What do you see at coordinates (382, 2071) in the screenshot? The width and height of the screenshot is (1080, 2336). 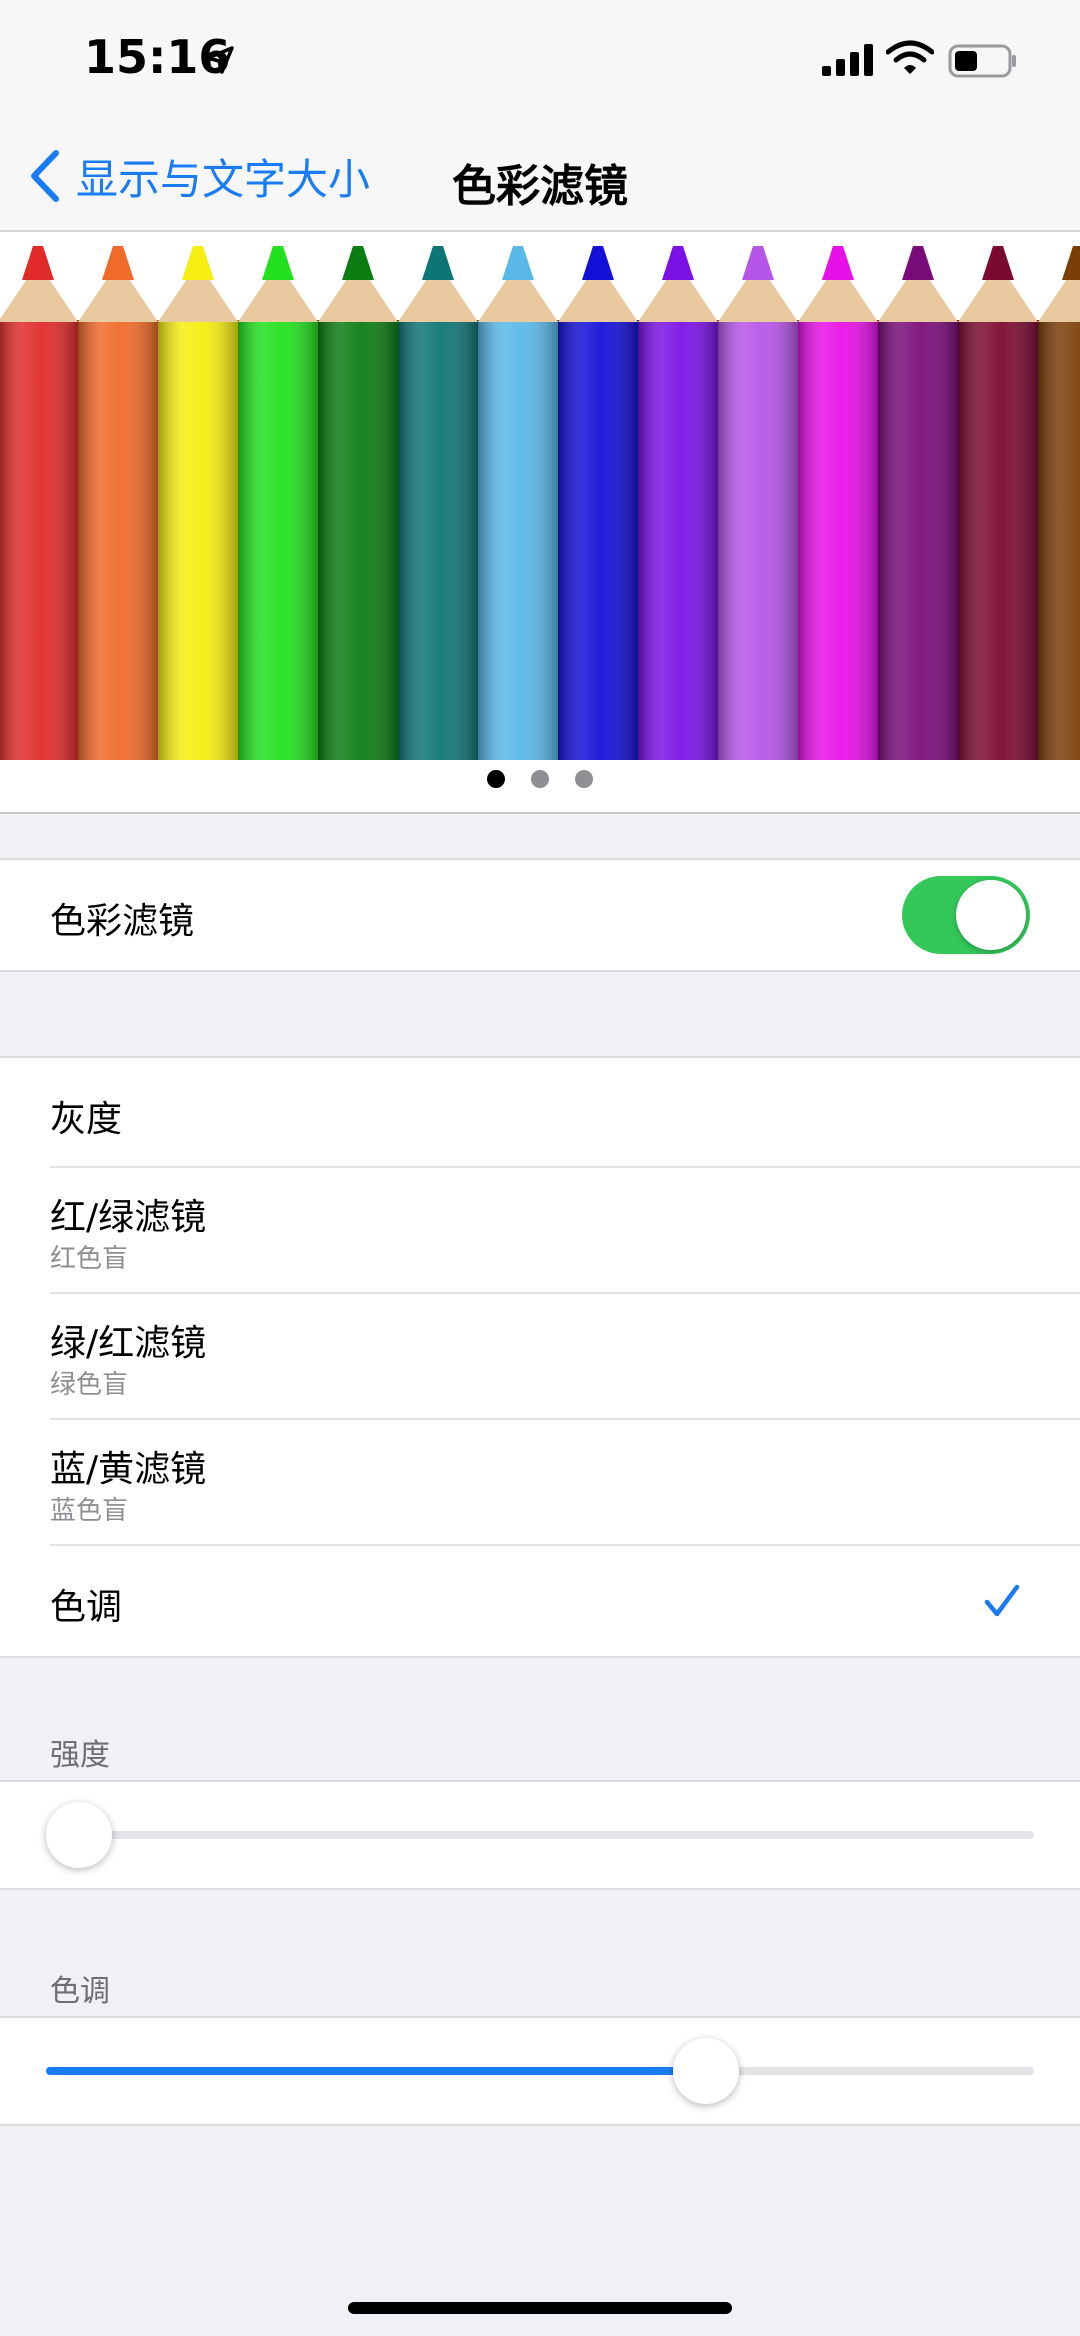 I see `hue-slider-fill` at bounding box center [382, 2071].